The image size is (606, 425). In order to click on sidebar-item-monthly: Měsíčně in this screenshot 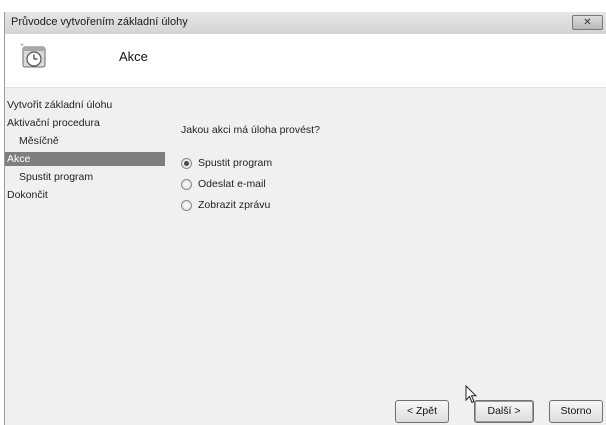, I will do `click(39, 141)`.